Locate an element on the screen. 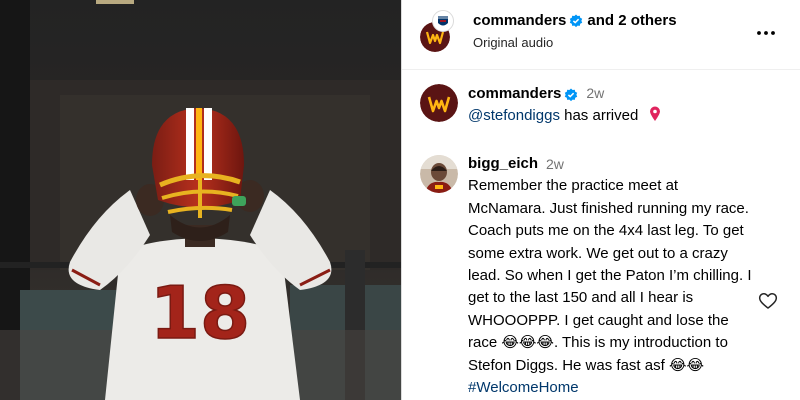  caption-timestamp: 2w is located at coordinates (595, 94).